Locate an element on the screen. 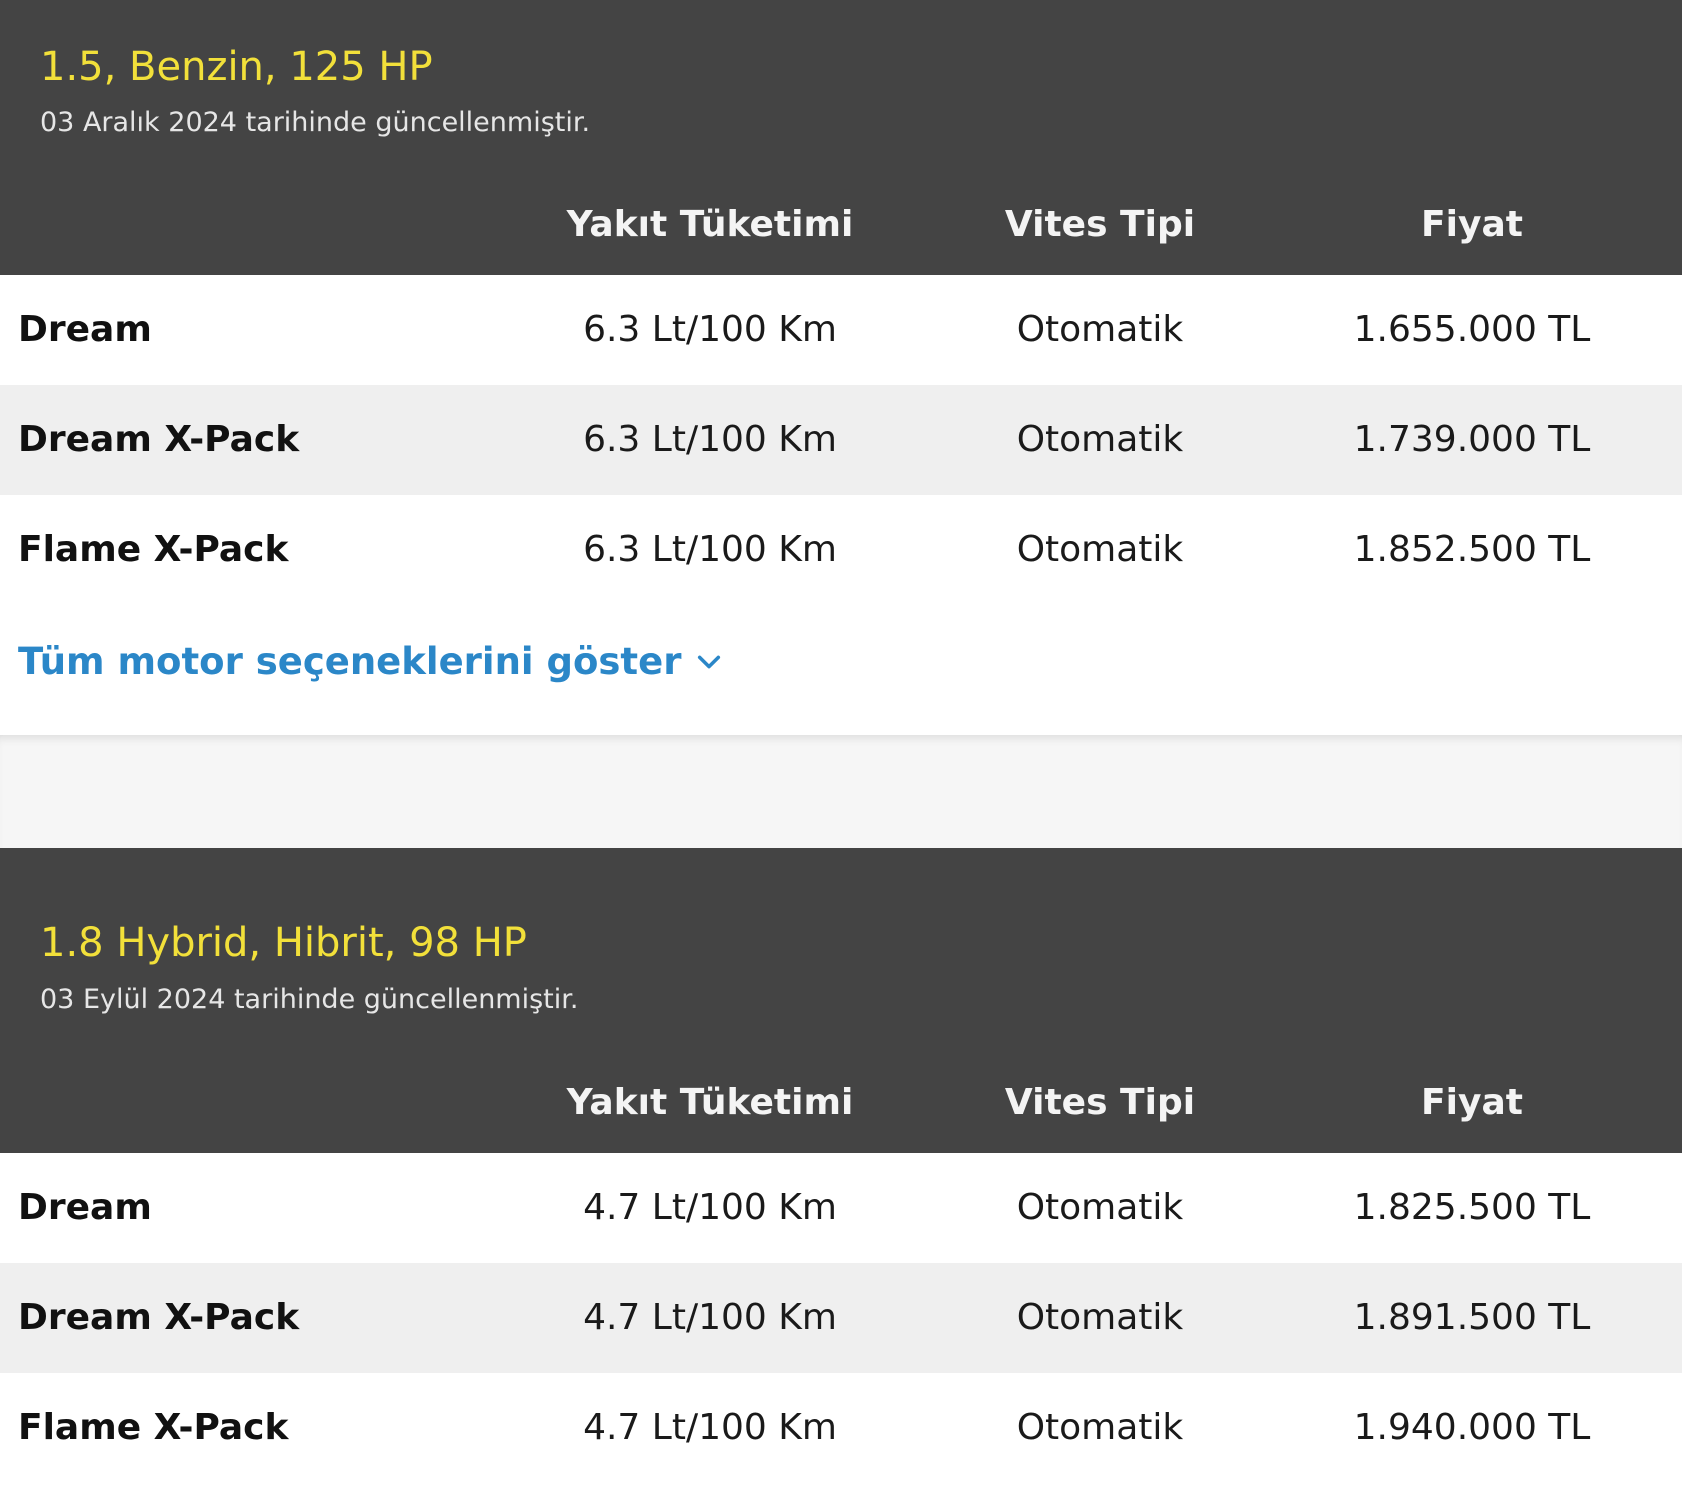 The width and height of the screenshot is (1682, 1512). updated-date: 03 Eylül 2024 tarihinde güncellenmiştir. is located at coordinates (309, 999).